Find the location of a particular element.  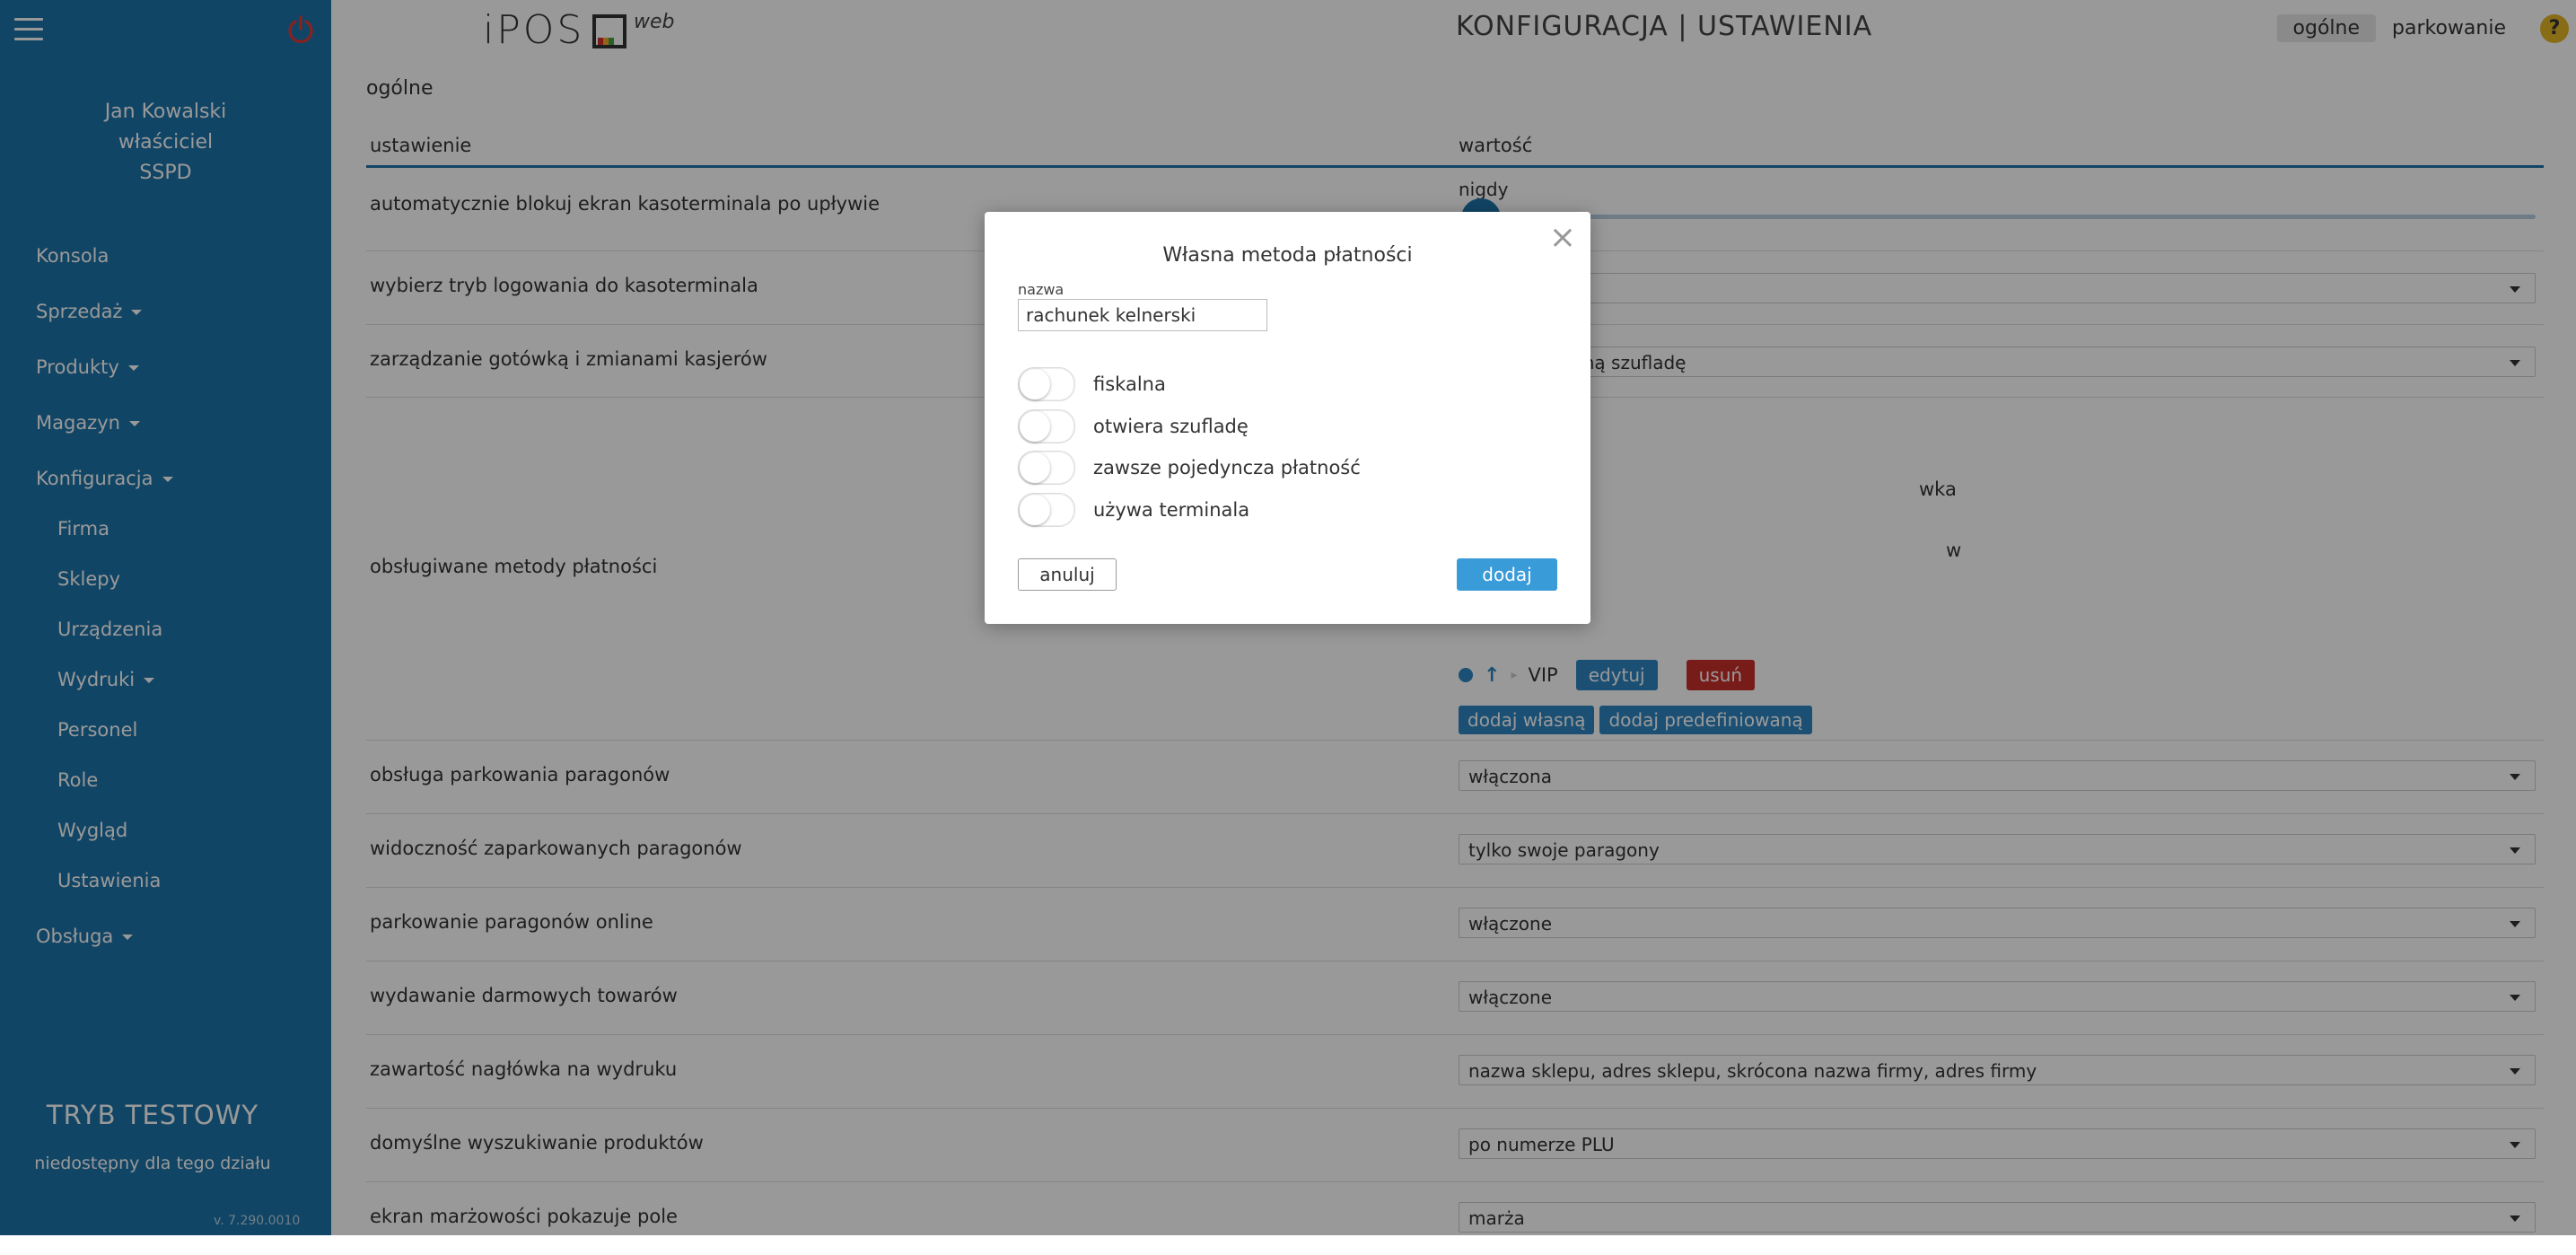

dialog-title: Własna metoda płatności is located at coordinates (1287, 256).